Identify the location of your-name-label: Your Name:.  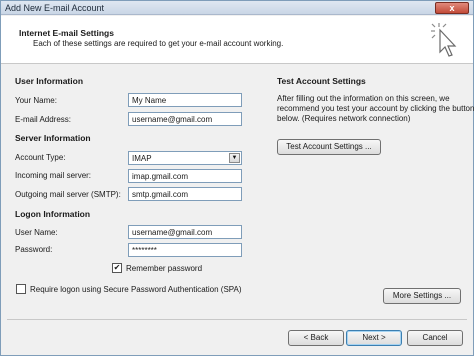
(36, 100).